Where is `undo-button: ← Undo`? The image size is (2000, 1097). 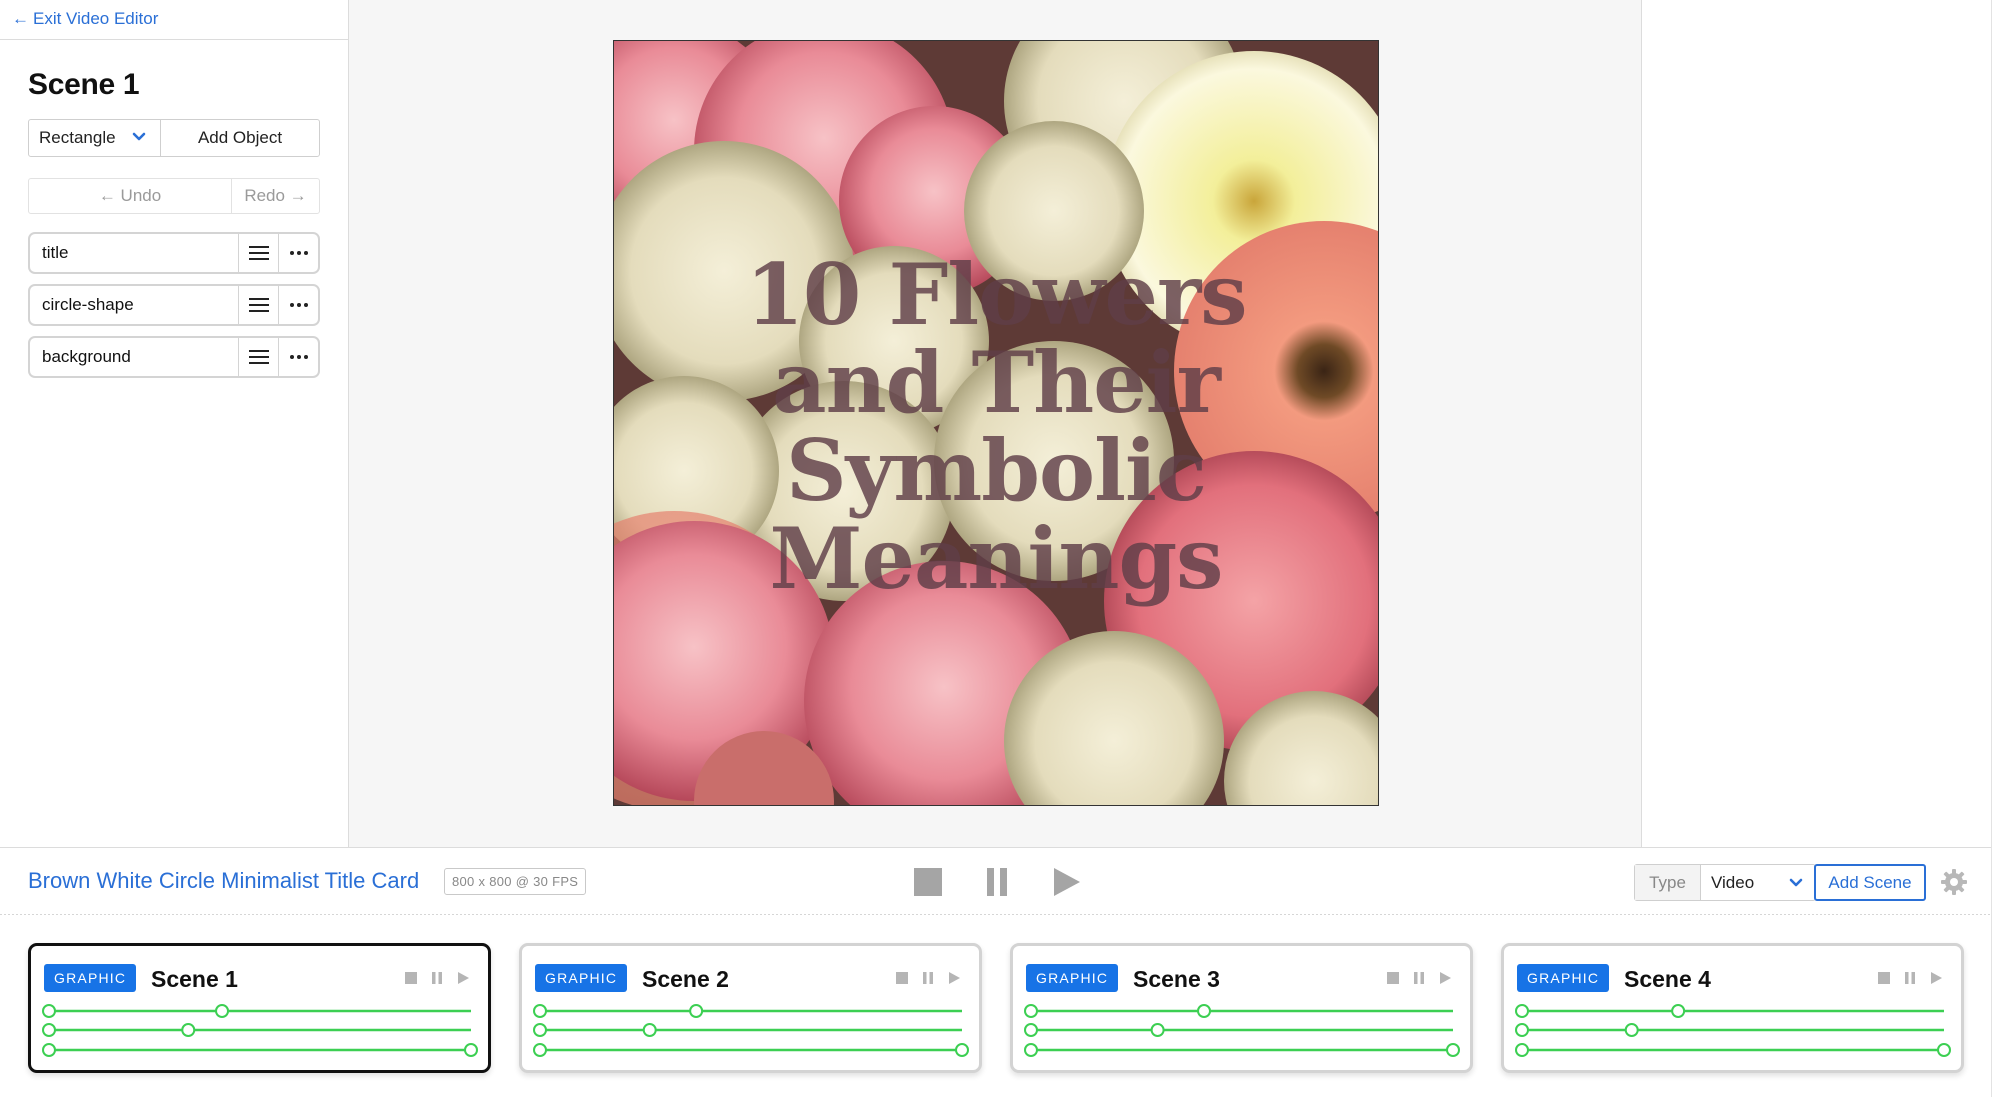
undo-button: ← Undo is located at coordinates (130, 196).